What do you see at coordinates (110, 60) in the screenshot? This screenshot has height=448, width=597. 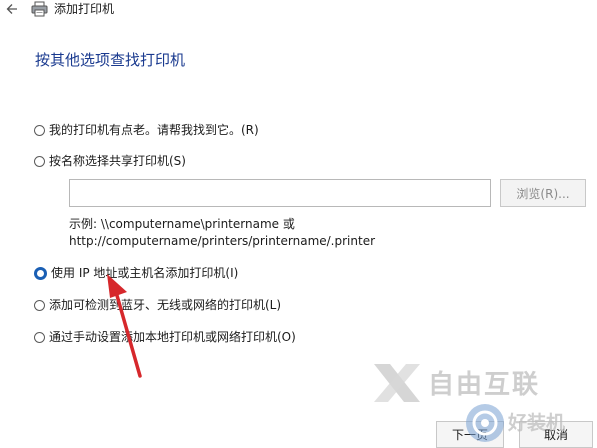 I see `page-heading: 按其他选项查找打印机` at bounding box center [110, 60].